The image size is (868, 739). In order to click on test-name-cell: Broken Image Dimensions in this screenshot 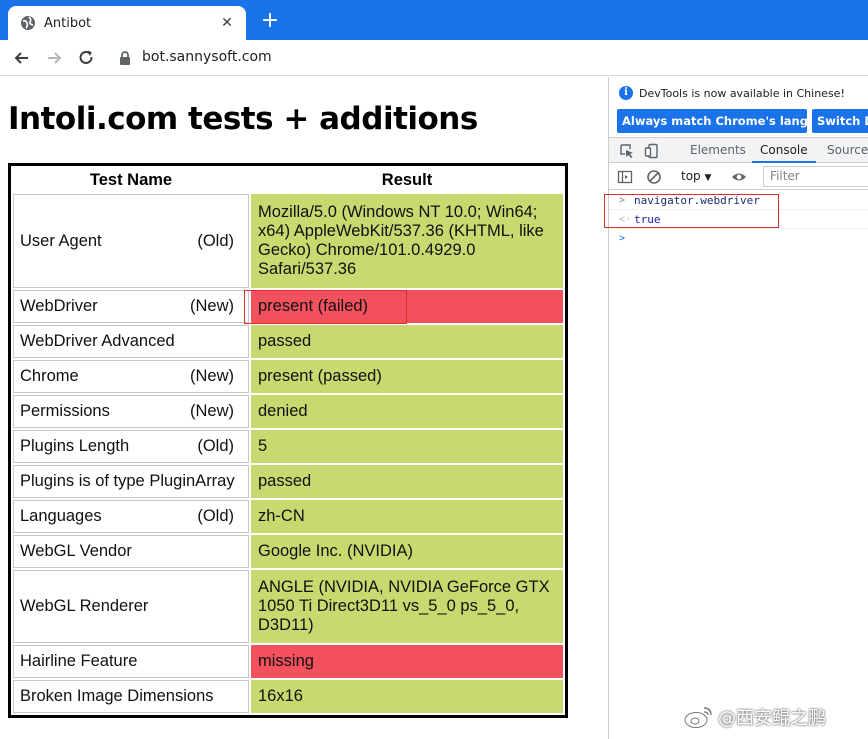, I will do `click(131, 696)`.